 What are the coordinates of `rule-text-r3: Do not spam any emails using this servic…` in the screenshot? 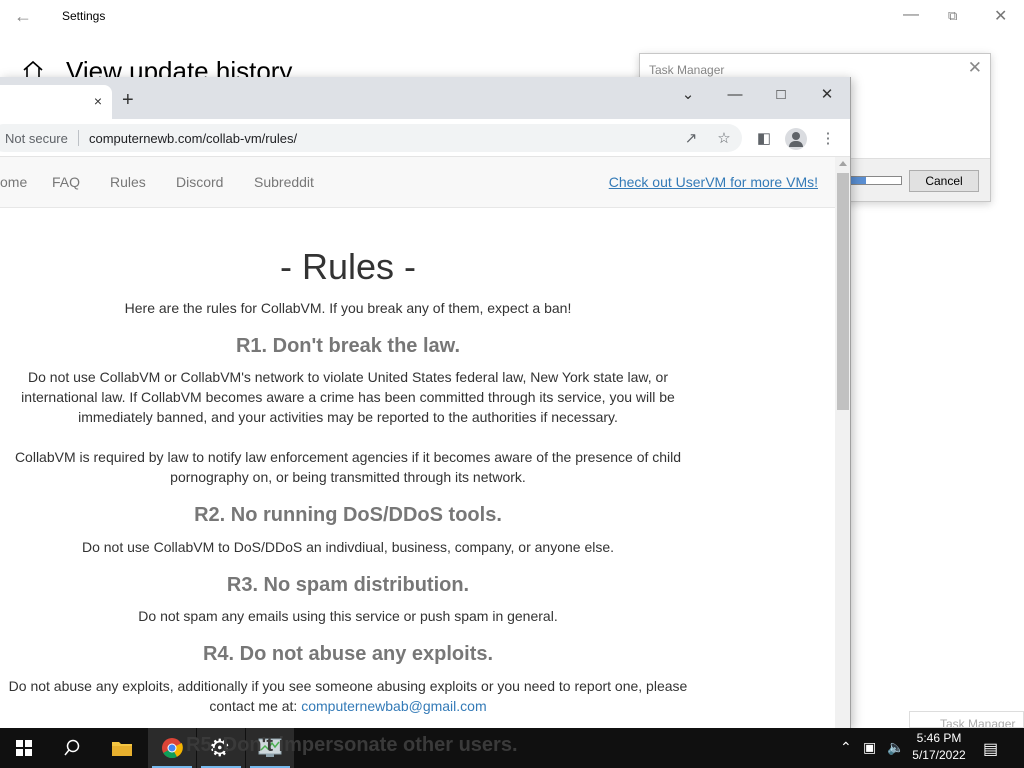 It's located at (348, 616).